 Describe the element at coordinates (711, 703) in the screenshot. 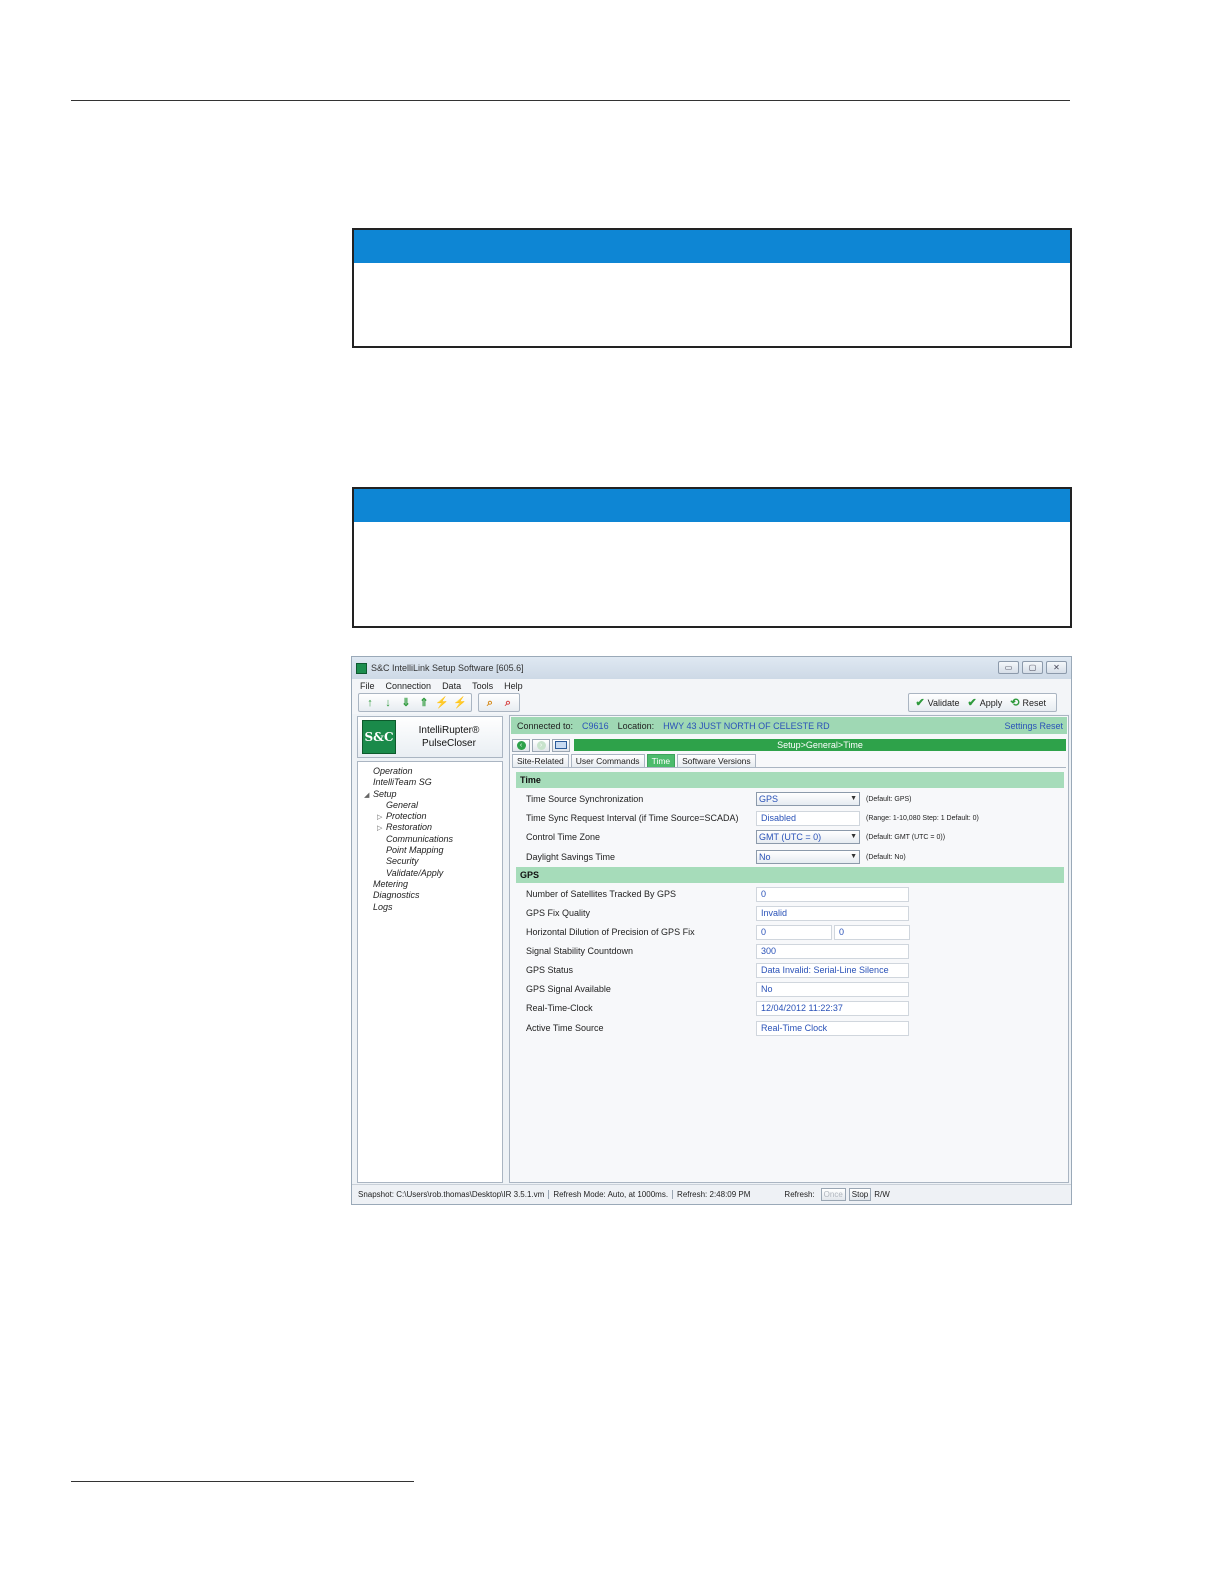

I see `toolbar: ↑ ↓ ⇓ ⇑ ⚡ ⚡ ⌕ ⌕ ✔ Validate ✔ Apply ⟲ Reset` at that location.